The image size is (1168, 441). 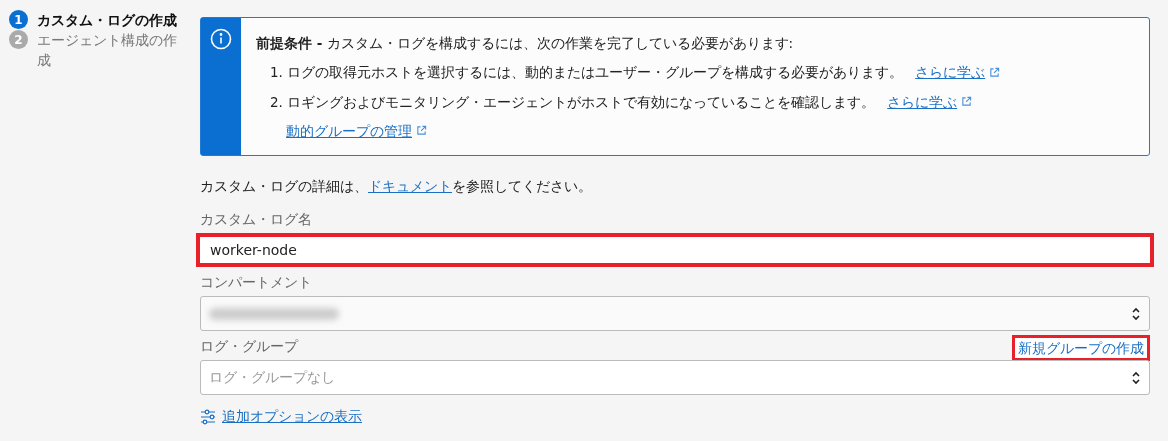 I want to click on step-label: エージェント構成の作成, so click(x=112, y=50).